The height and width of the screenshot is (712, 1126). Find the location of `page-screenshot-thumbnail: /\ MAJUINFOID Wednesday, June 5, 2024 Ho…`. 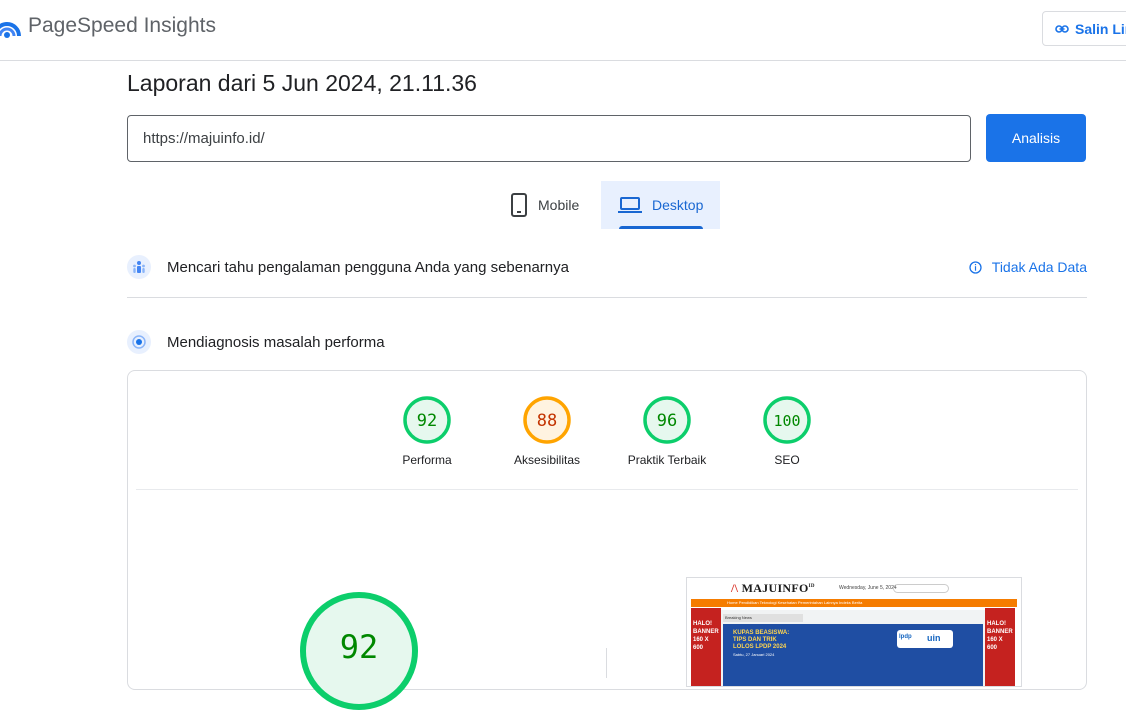

page-screenshot-thumbnail: /\ MAJUINFOID Wednesday, June 5, 2024 Ho… is located at coordinates (854, 632).